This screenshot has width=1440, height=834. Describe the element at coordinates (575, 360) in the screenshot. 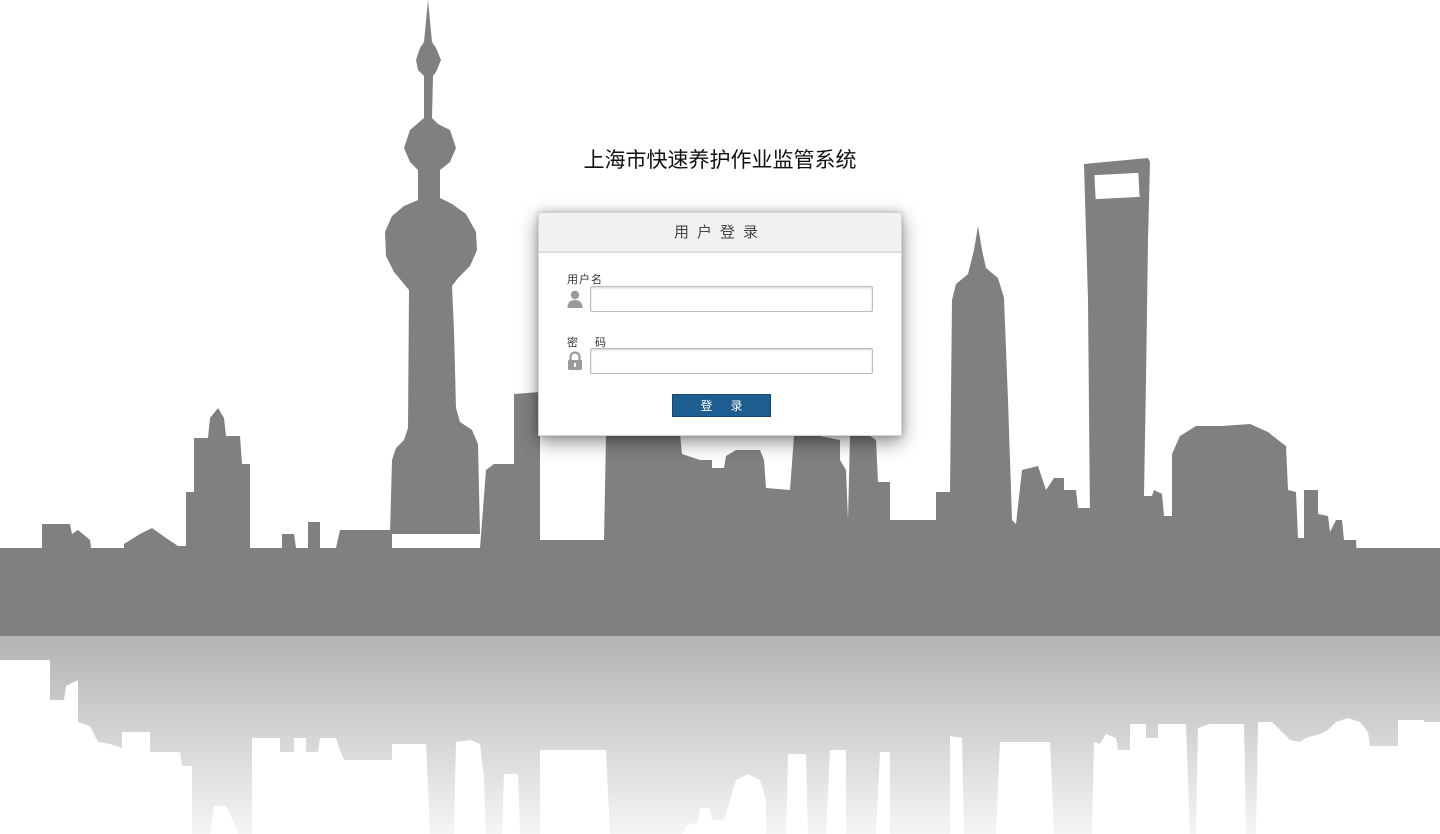

I see `lock-icon` at that location.